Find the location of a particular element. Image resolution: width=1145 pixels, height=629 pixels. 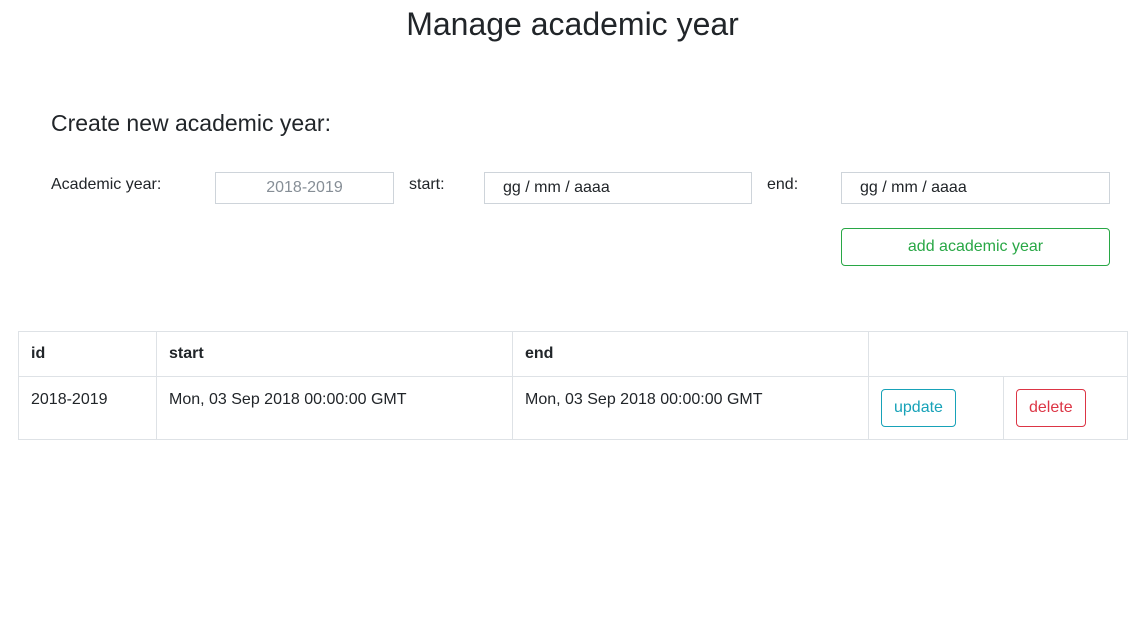

column-header-end: end is located at coordinates (690, 354).